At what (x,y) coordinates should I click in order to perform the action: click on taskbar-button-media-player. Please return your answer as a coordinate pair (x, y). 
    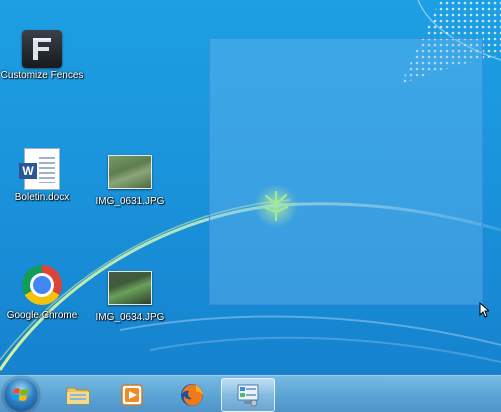
    Looking at the image, I should click on (132, 395).